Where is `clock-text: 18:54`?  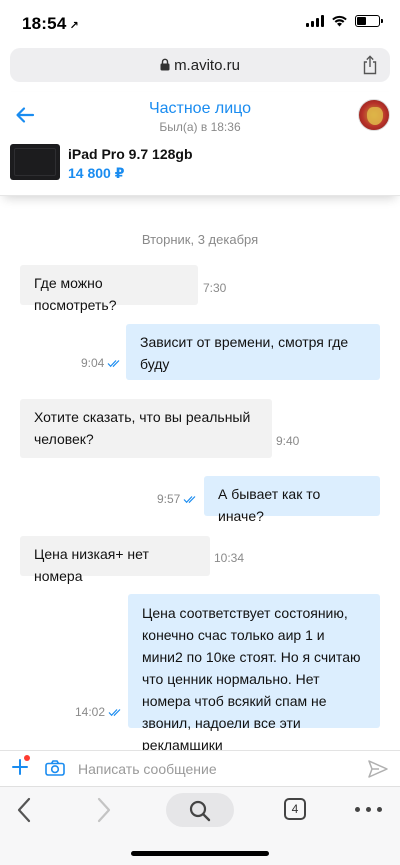 clock-text: 18:54 is located at coordinates (44, 23).